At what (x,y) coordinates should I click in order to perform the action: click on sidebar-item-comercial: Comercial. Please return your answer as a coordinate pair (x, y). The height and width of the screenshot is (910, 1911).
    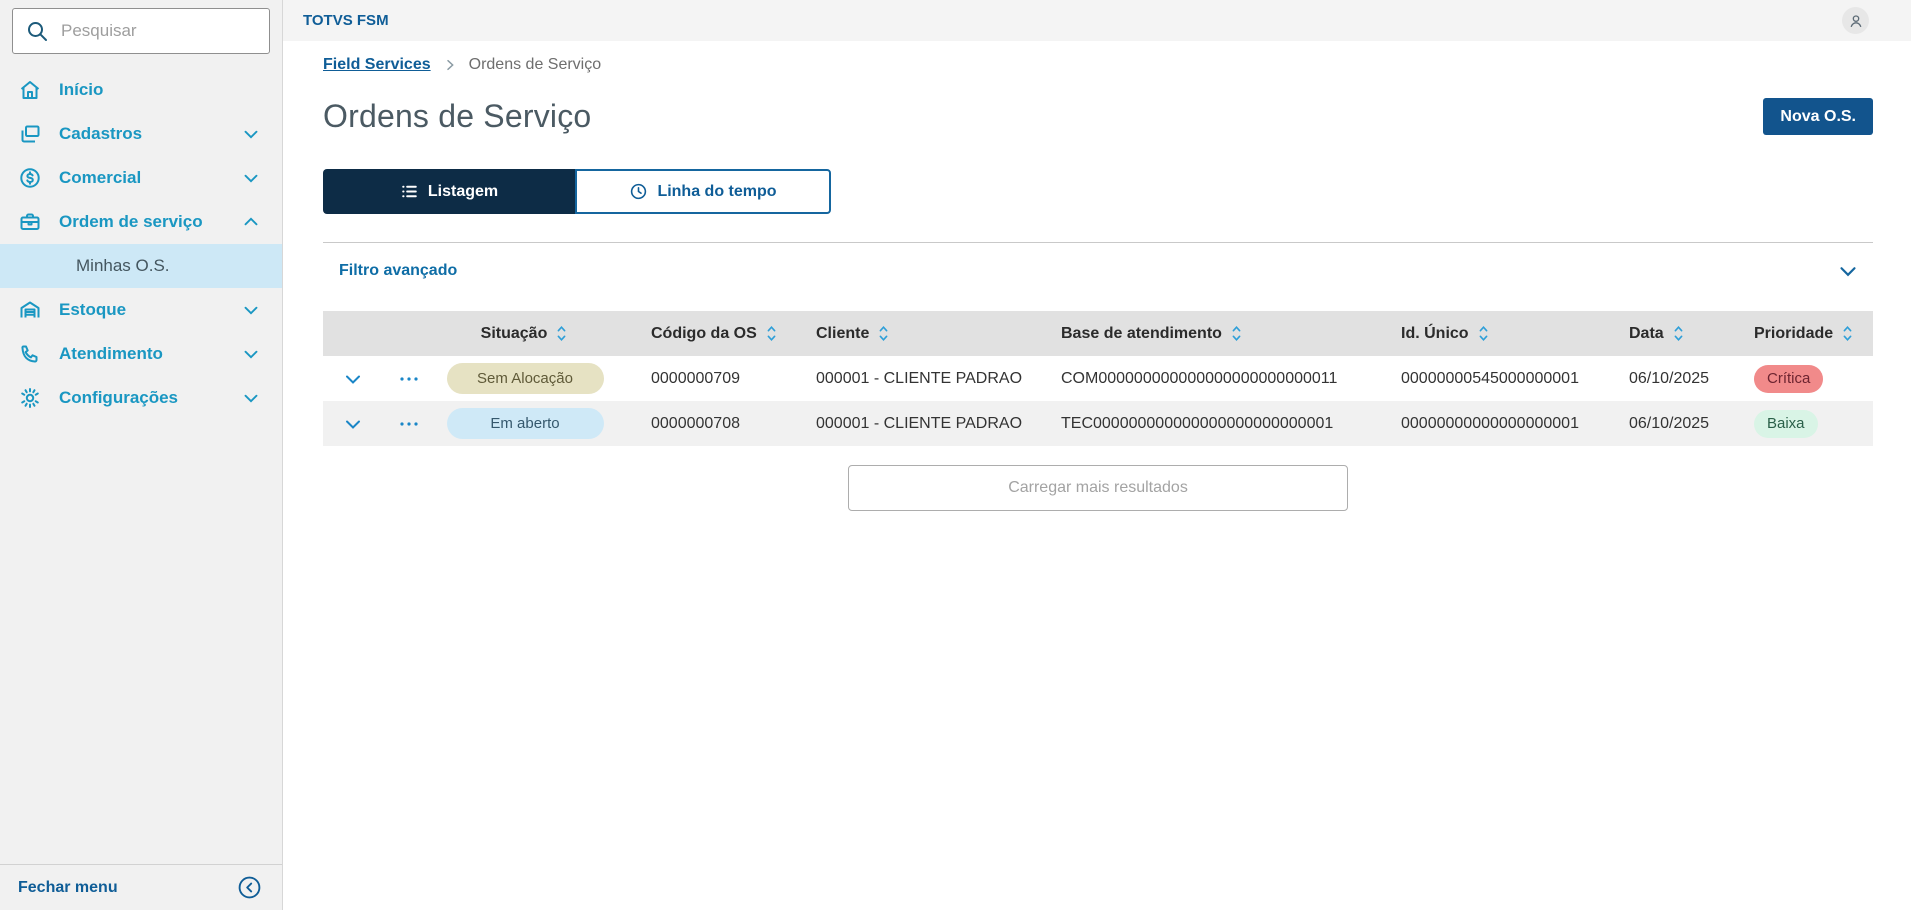
    Looking at the image, I should click on (141, 178).